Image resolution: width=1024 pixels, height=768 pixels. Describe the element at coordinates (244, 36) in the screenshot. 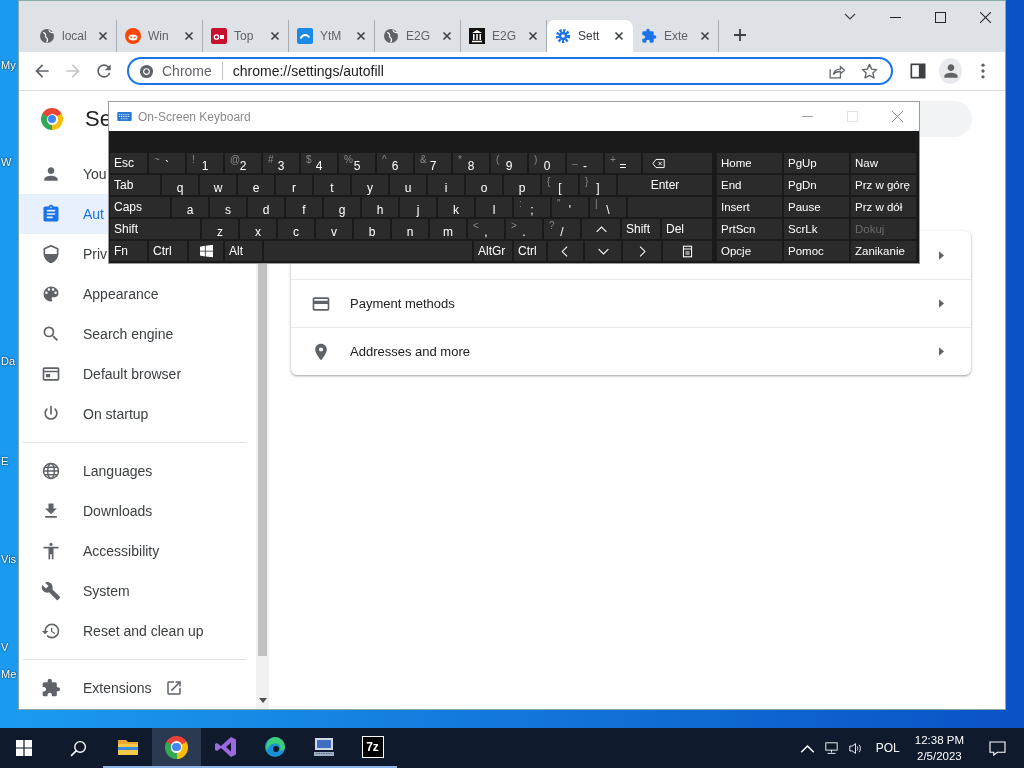

I see `tab-title: Top` at that location.